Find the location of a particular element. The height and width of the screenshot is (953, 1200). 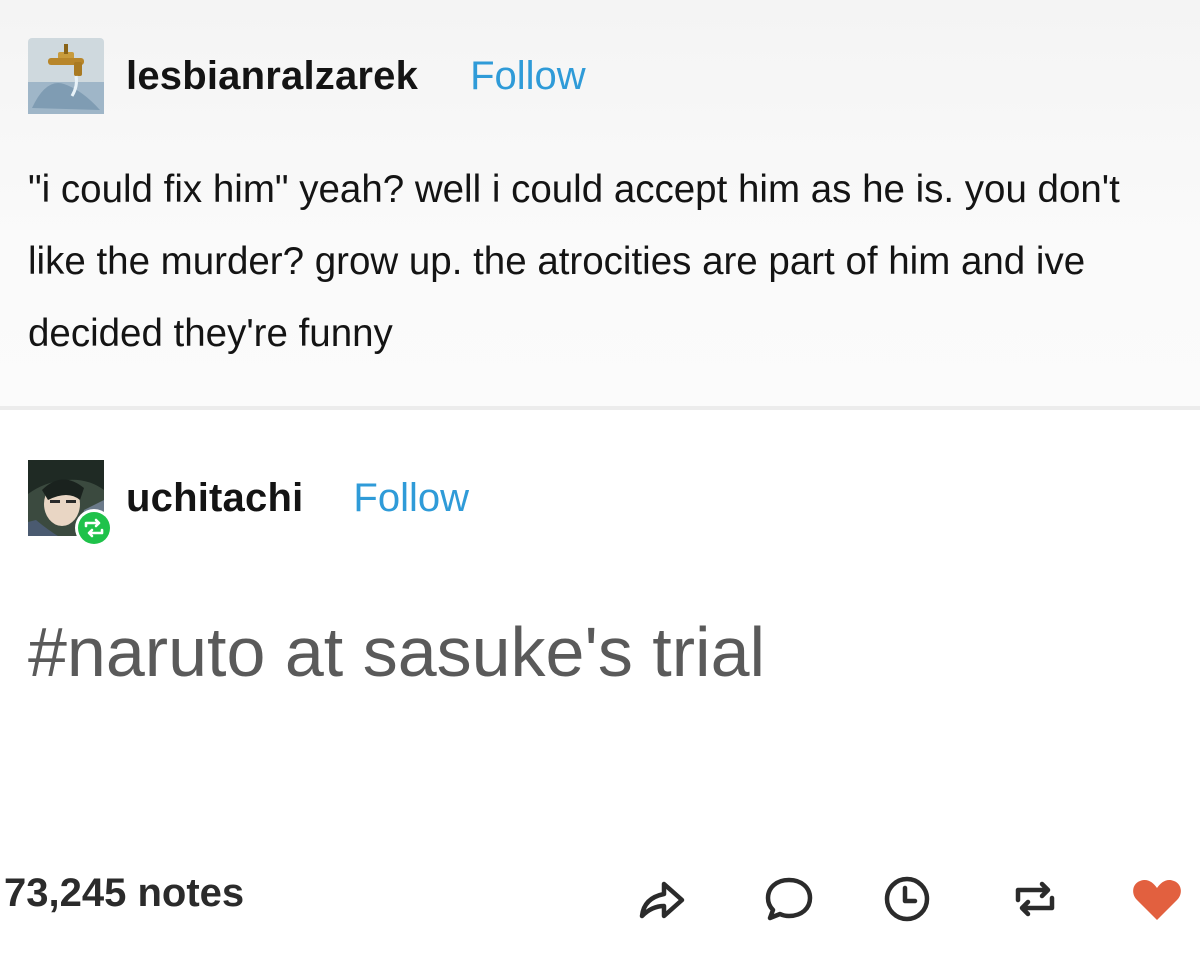

reblog-header: uchitachi Follow is located at coordinates (248, 503).